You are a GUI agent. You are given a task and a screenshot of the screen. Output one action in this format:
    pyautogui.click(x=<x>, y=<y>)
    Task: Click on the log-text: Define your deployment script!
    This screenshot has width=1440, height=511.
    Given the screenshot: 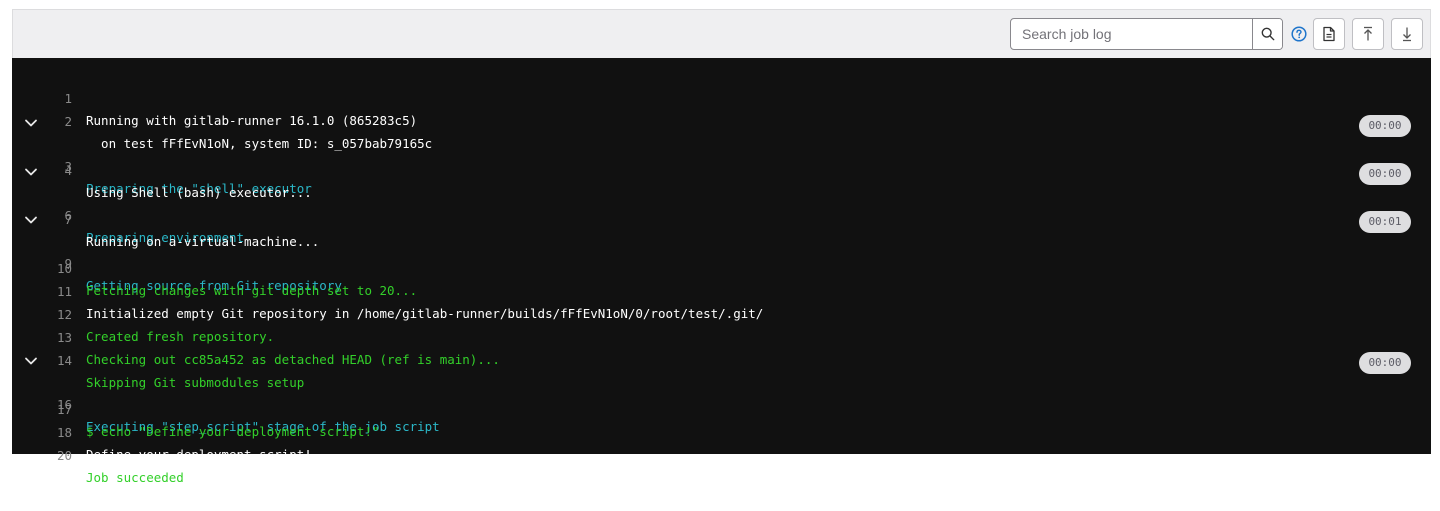 What is the action you would take?
    pyautogui.click(x=199, y=454)
    